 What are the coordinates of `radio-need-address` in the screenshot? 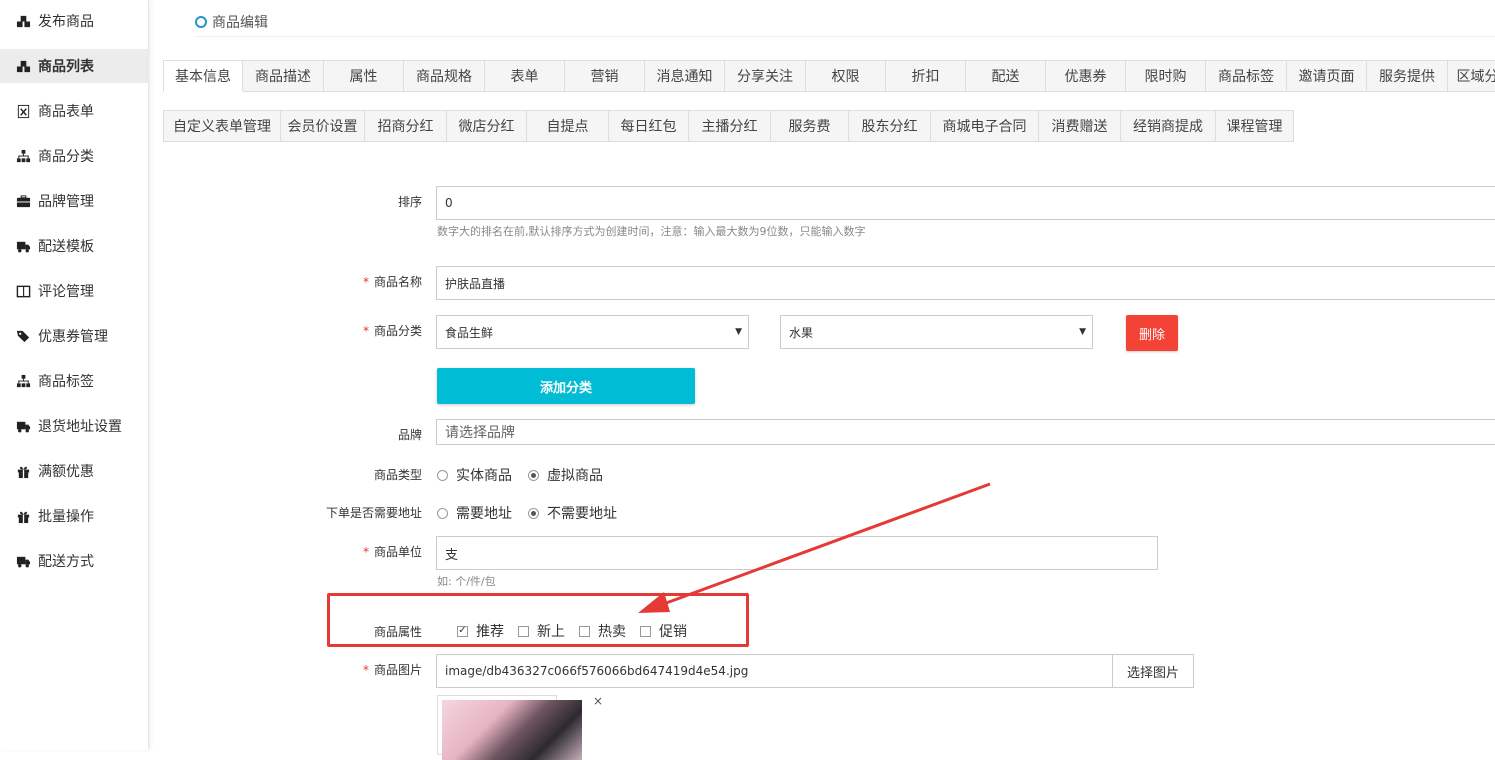 It's located at (442, 513).